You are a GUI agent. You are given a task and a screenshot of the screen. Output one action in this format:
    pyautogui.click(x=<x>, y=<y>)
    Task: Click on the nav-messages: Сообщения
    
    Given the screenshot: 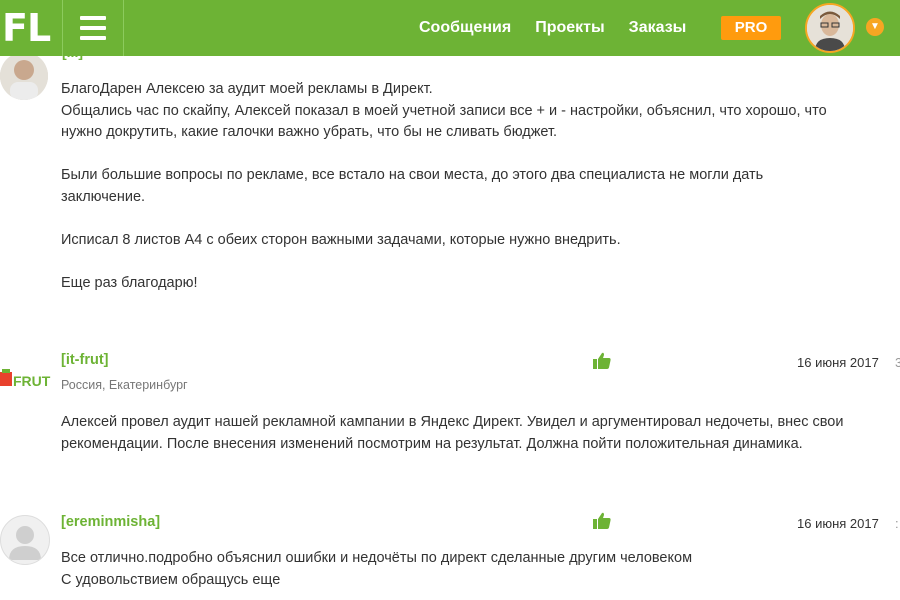 What is the action you would take?
    pyautogui.click(x=465, y=28)
    